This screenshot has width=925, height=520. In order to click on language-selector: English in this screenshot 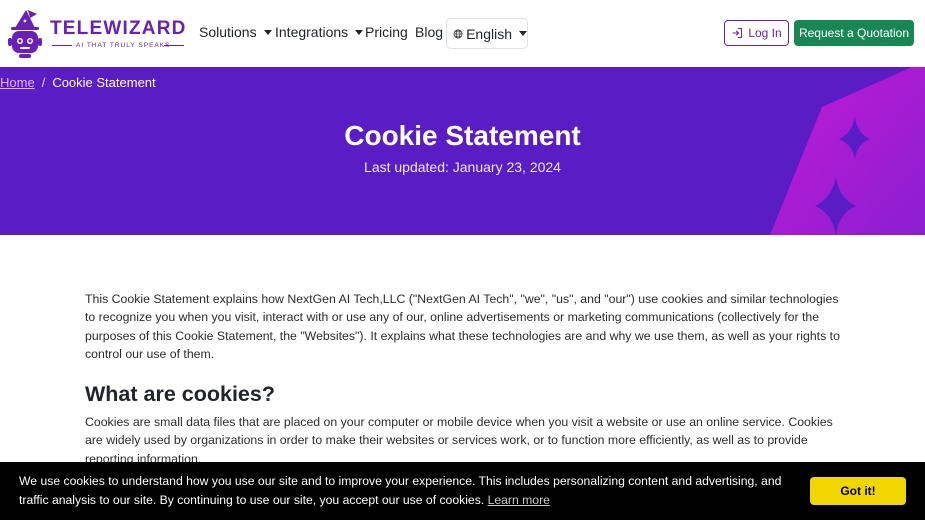, I will do `click(487, 33)`.